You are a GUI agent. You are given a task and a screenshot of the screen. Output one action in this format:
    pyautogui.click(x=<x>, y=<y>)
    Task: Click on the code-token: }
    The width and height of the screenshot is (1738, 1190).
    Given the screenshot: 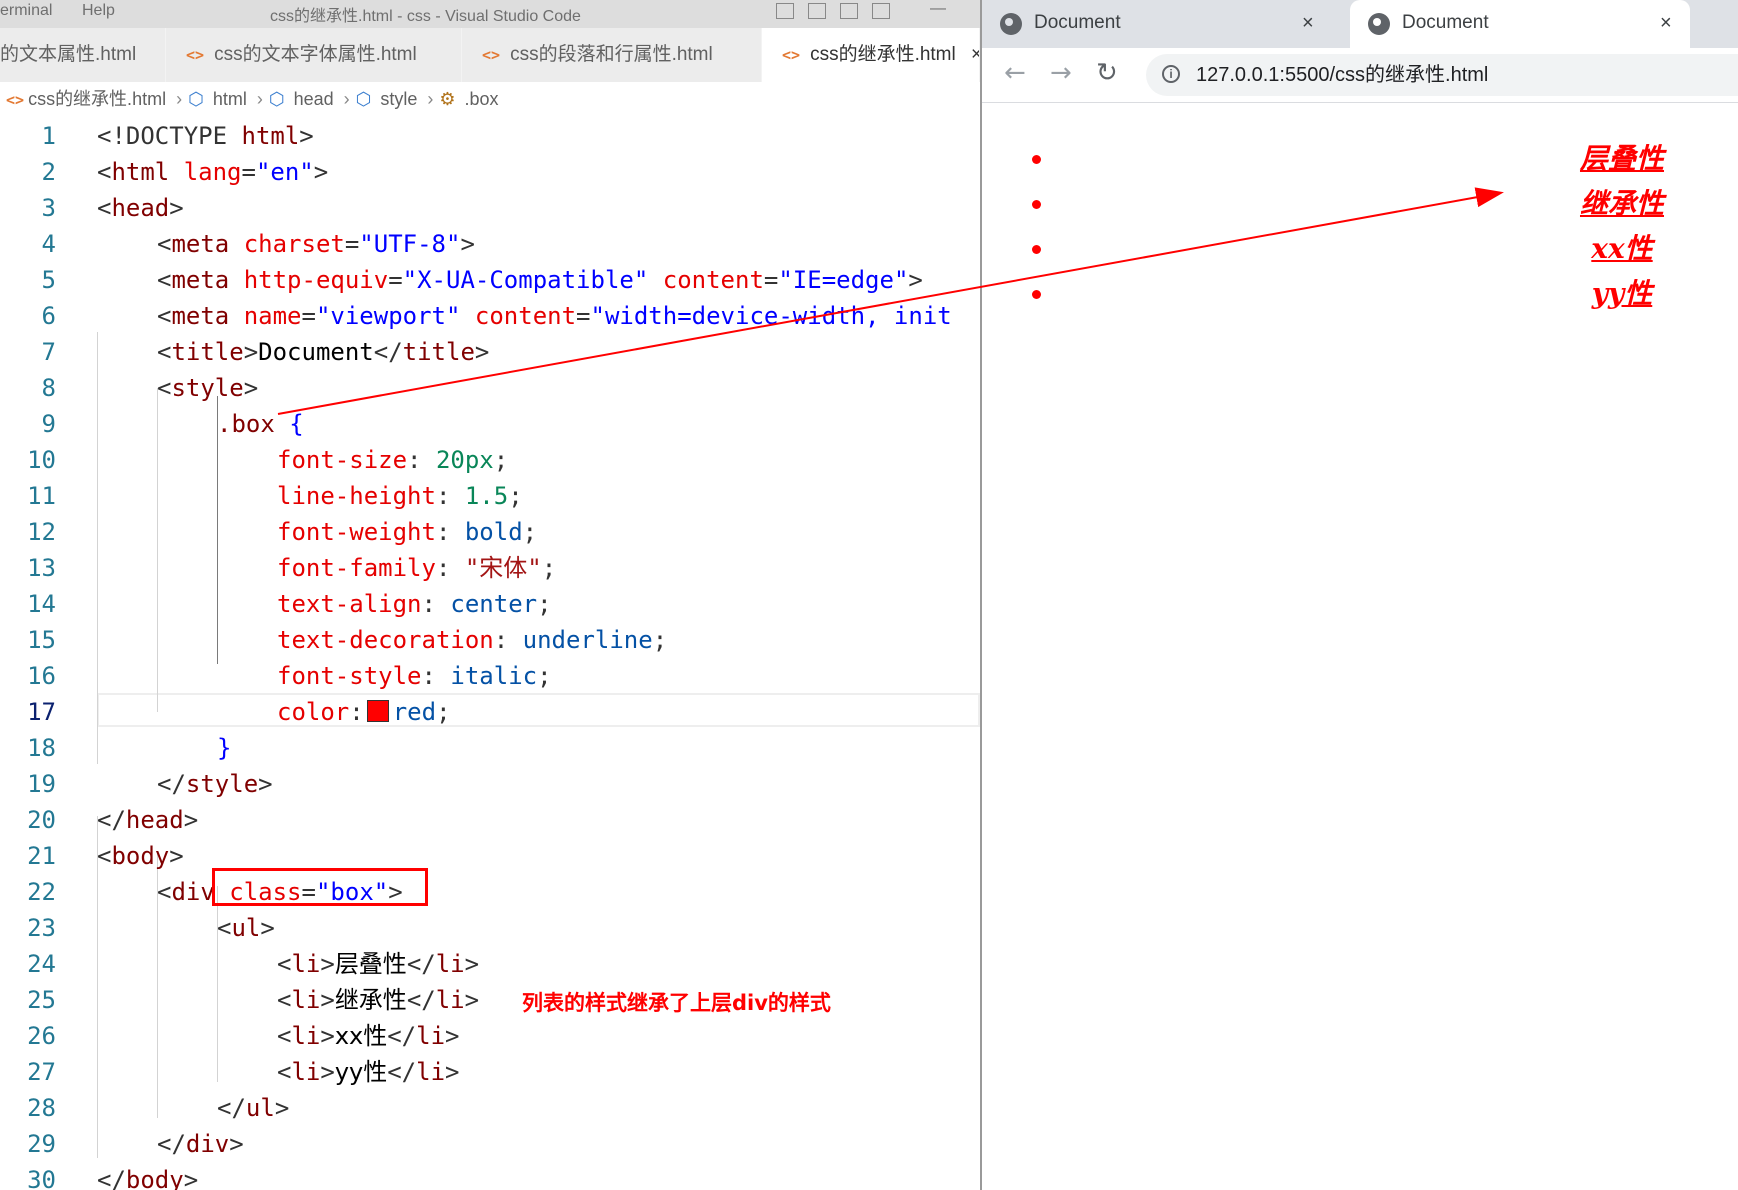 What is the action you would take?
    pyautogui.click(x=224, y=748)
    